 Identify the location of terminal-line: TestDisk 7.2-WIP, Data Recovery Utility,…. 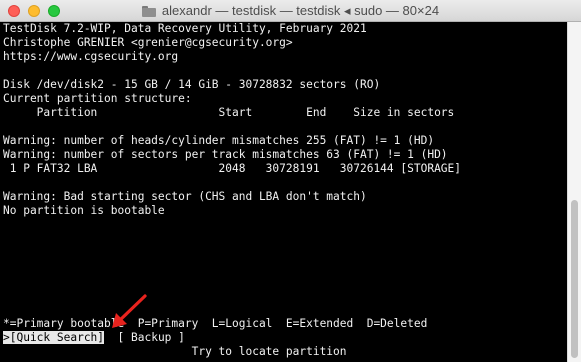
(185, 28).